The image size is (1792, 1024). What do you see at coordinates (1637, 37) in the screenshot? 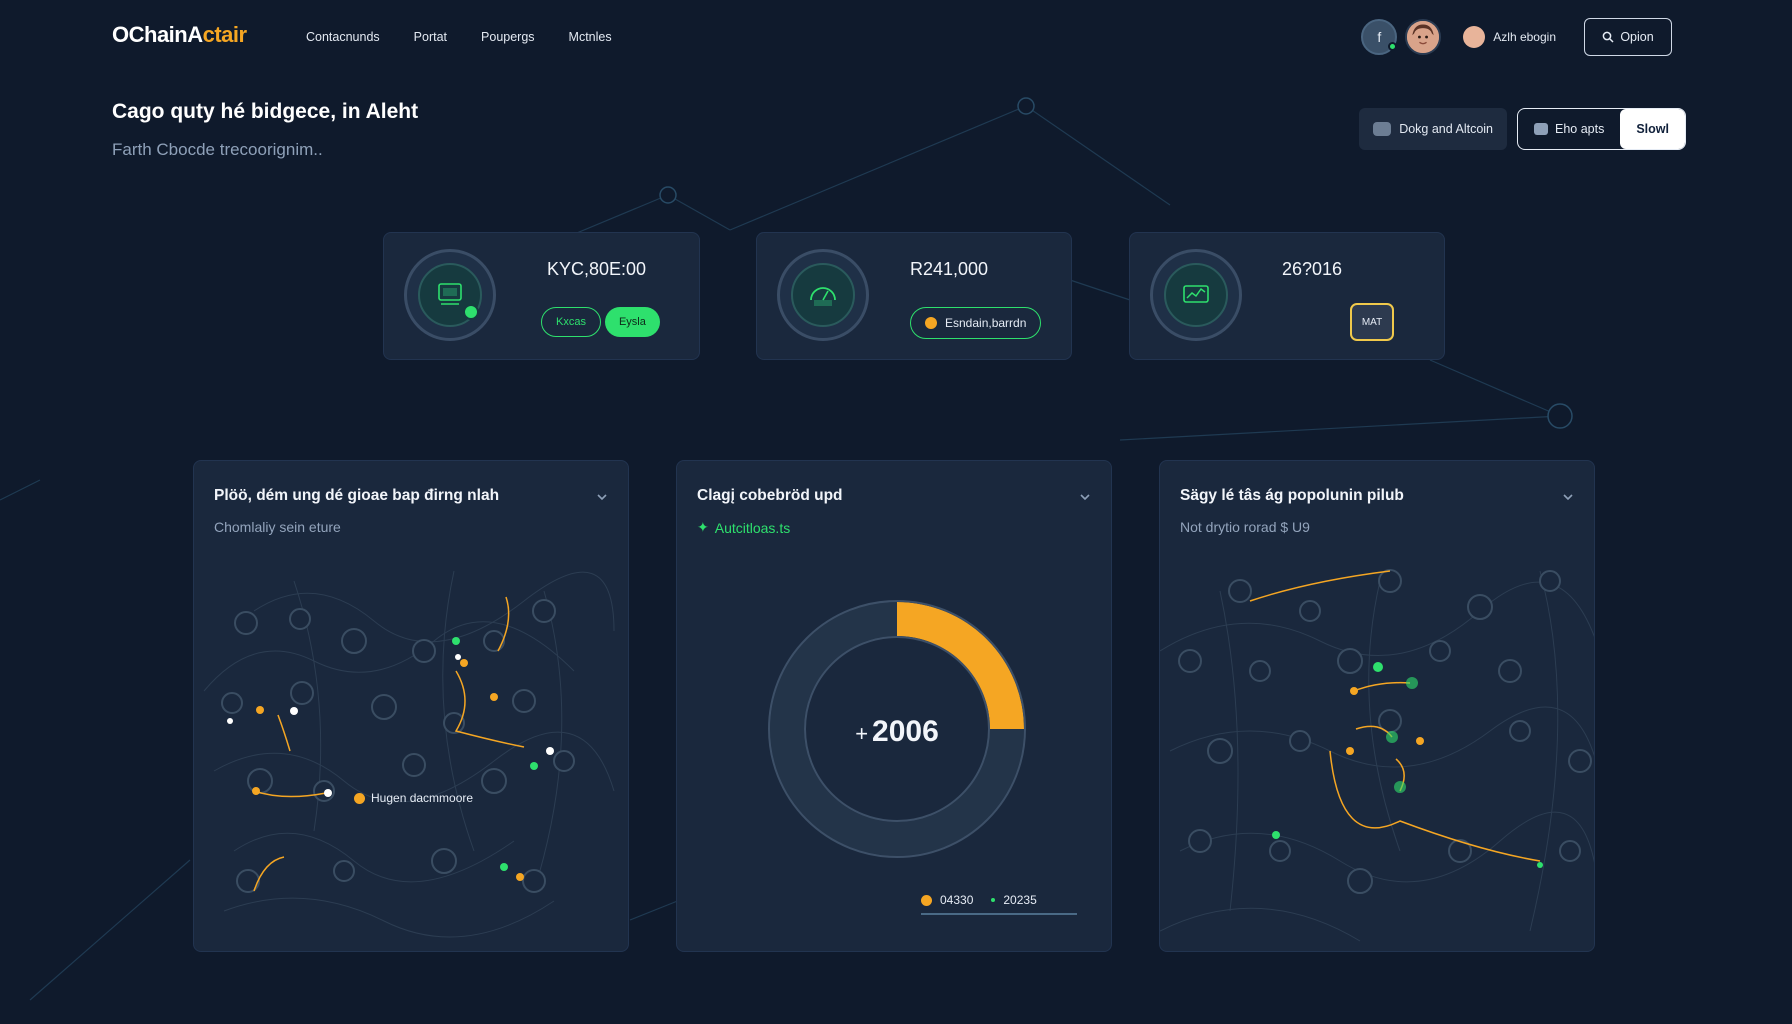
I see `option-label: Opion` at bounding box center [1637, 37].